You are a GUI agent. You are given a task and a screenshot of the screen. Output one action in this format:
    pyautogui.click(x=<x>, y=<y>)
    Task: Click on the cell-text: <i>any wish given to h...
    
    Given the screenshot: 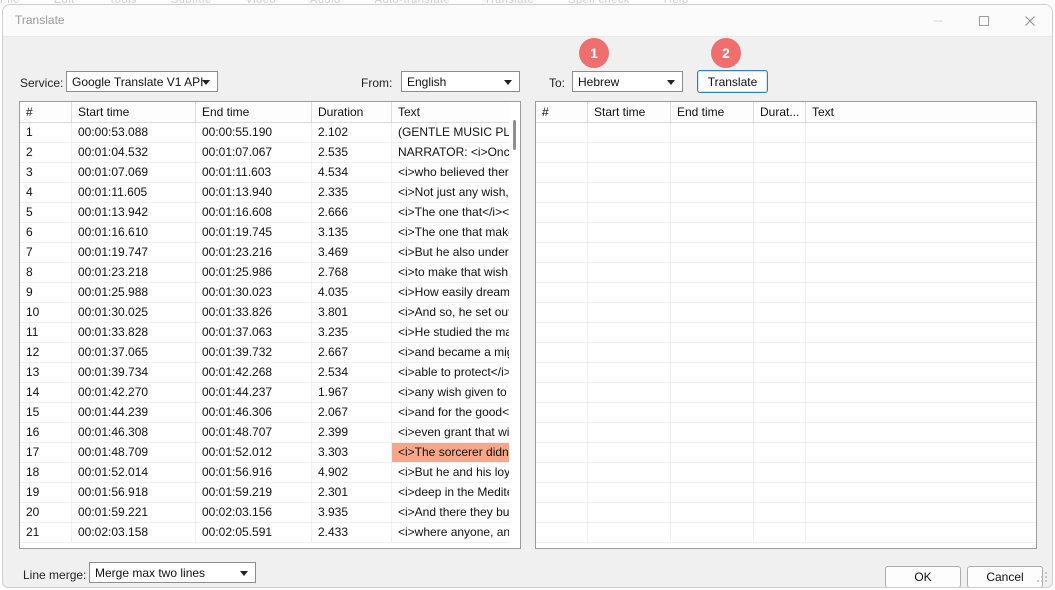 What is the action you would take?
    pyautogui.click(x=459, y=392)
    